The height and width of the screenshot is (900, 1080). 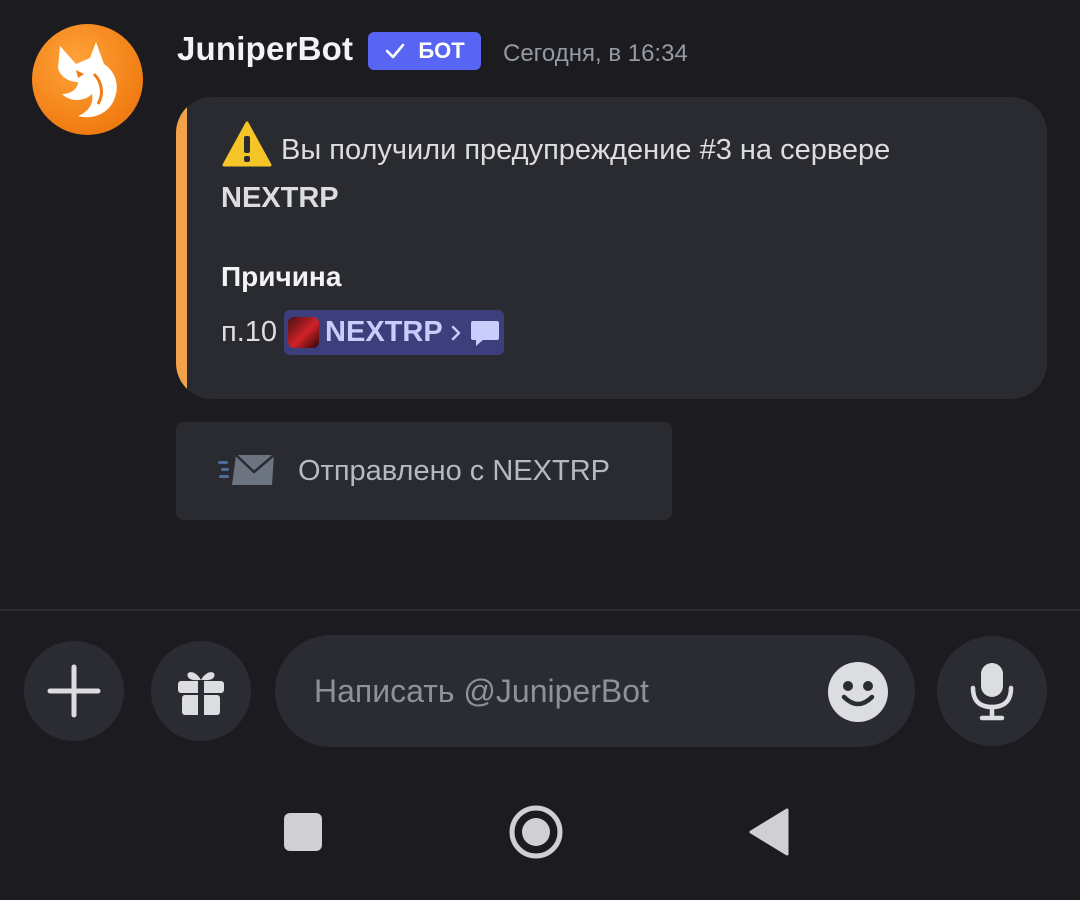 I want to click on channel-mention: NEXTRP, so click(x=394, y=332).